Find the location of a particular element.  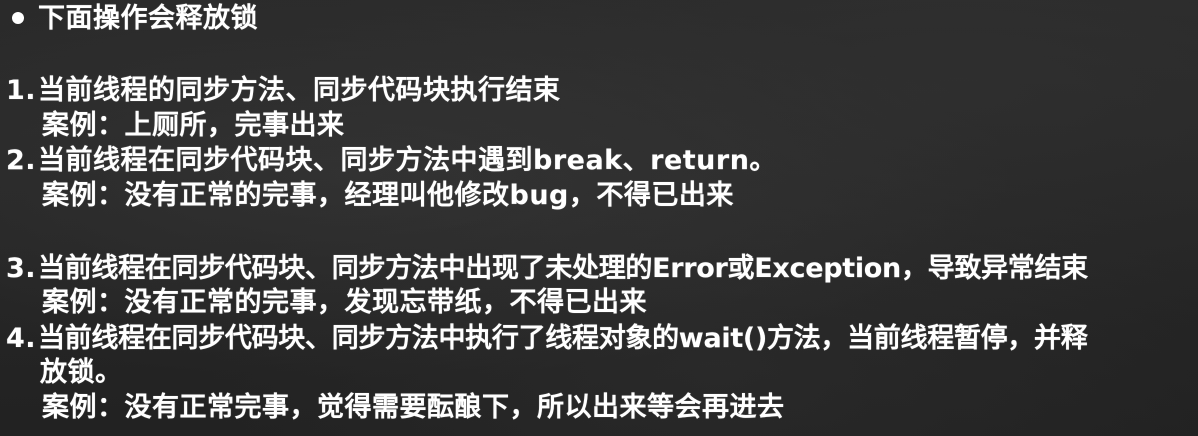

heading-text: 下面操作会释放锁 is located at coordinates (148, 18).